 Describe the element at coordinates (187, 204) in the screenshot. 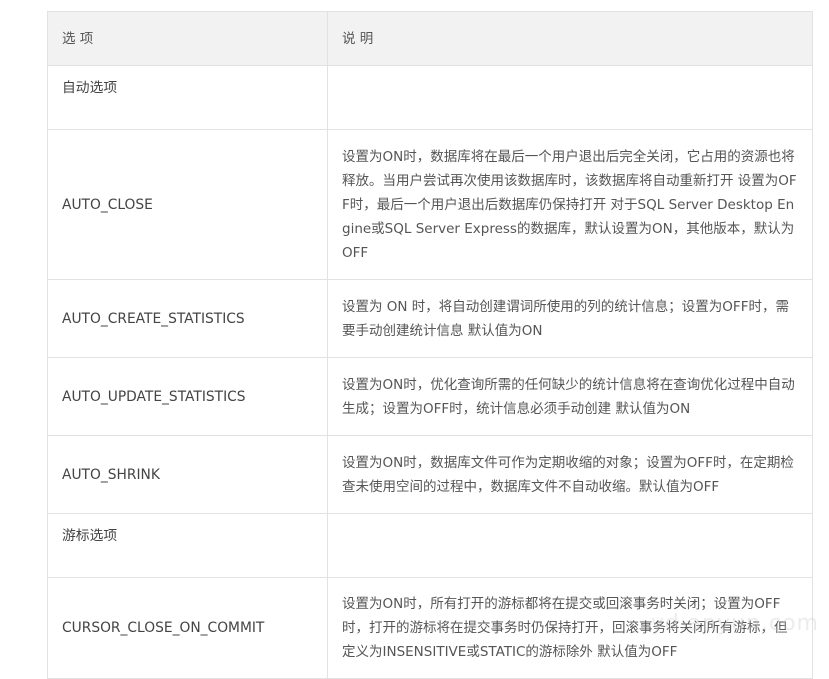

I see `option-name: AUTO_CLOSE` at that location.